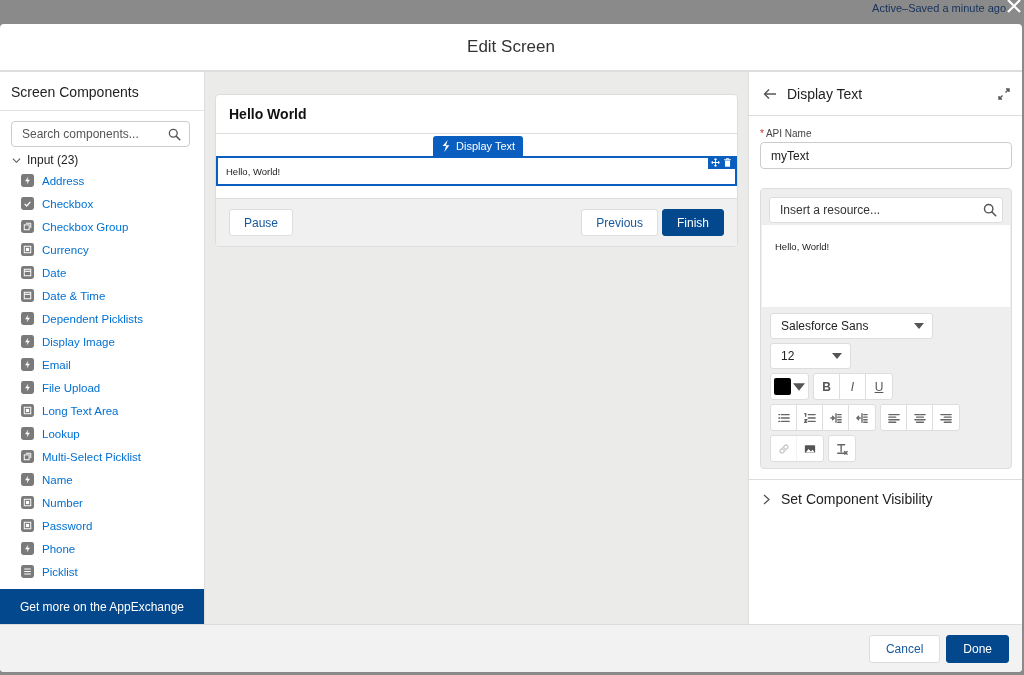  What do you see at coordinates (809, 417) in the screenshot?
I see `numbered-list-icon` at bounding box center [809, 417].